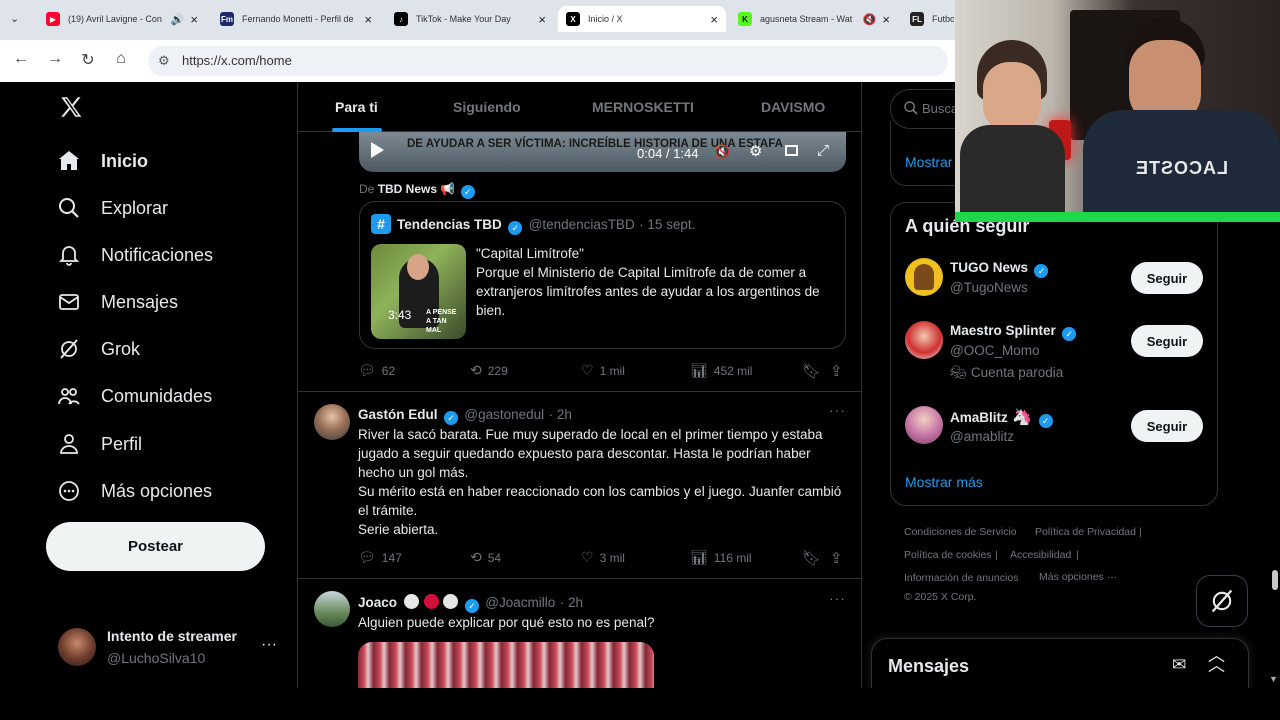 The image size is (1280, 720). What do you see at coordinates (870, 19) in the screenshot?
I see `muted-speaker-icon: 🔇` at bounding box center [870, 19].